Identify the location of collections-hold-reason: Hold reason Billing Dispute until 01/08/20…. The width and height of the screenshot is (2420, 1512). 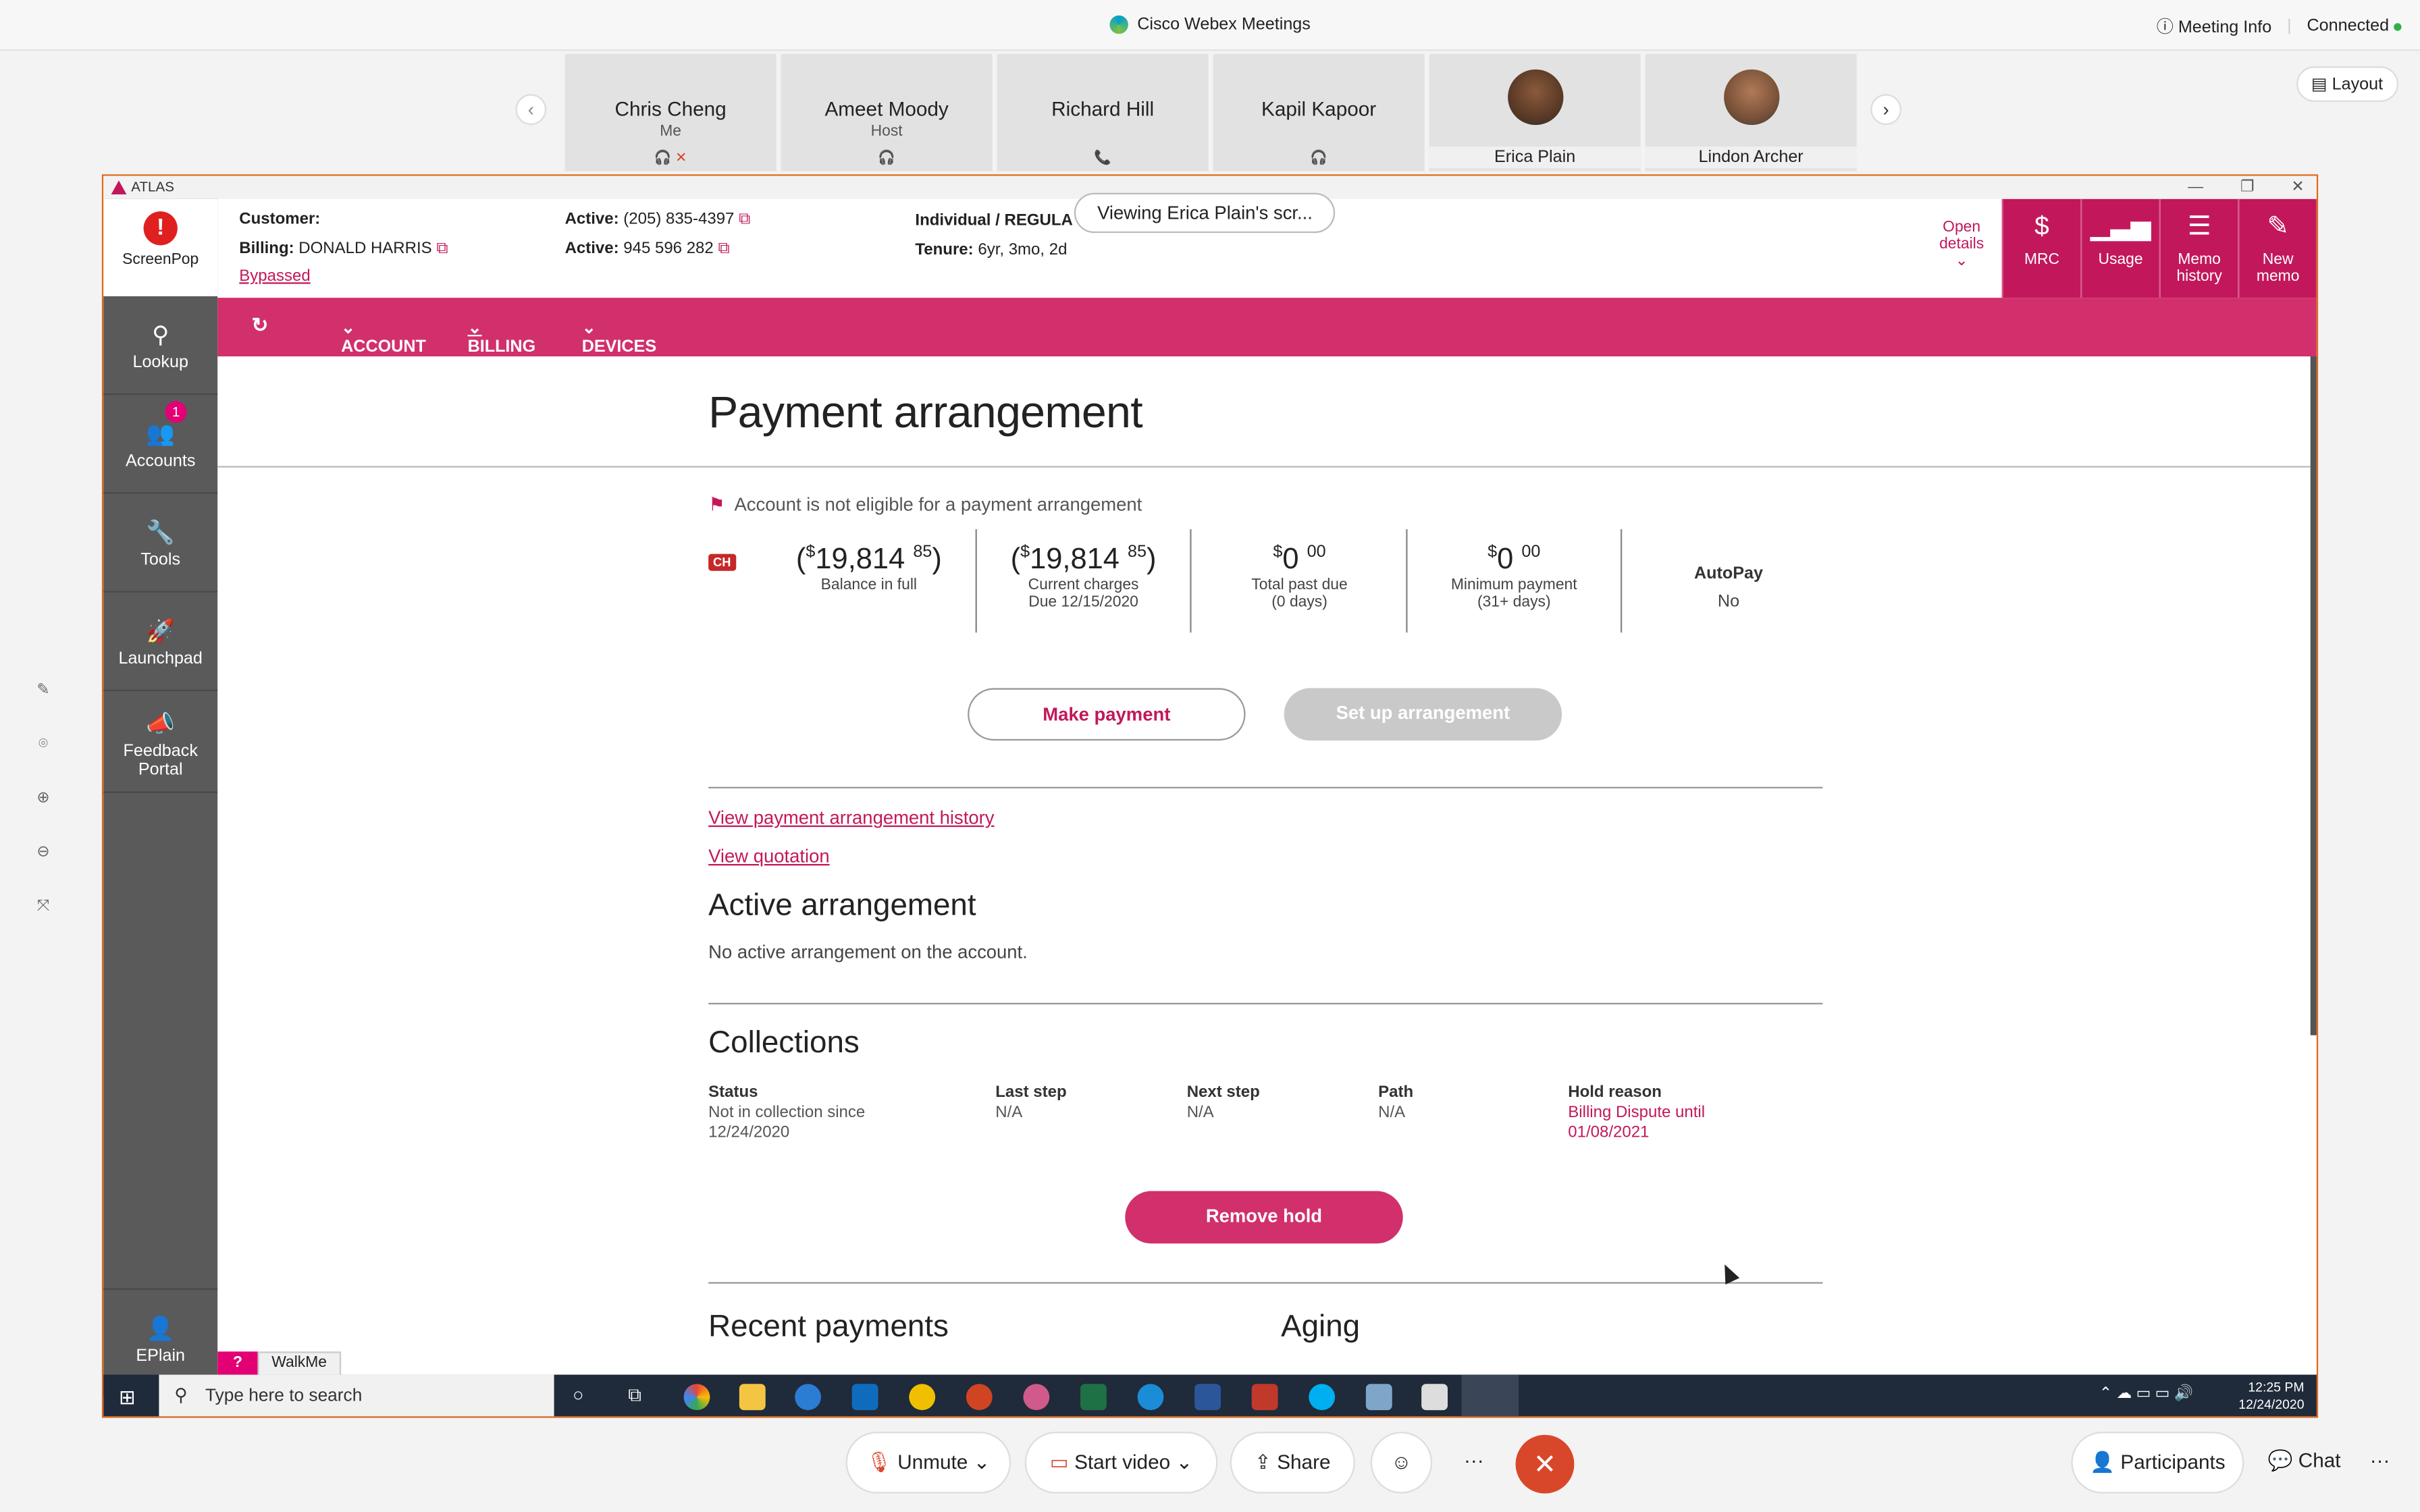
(1637, 1112).